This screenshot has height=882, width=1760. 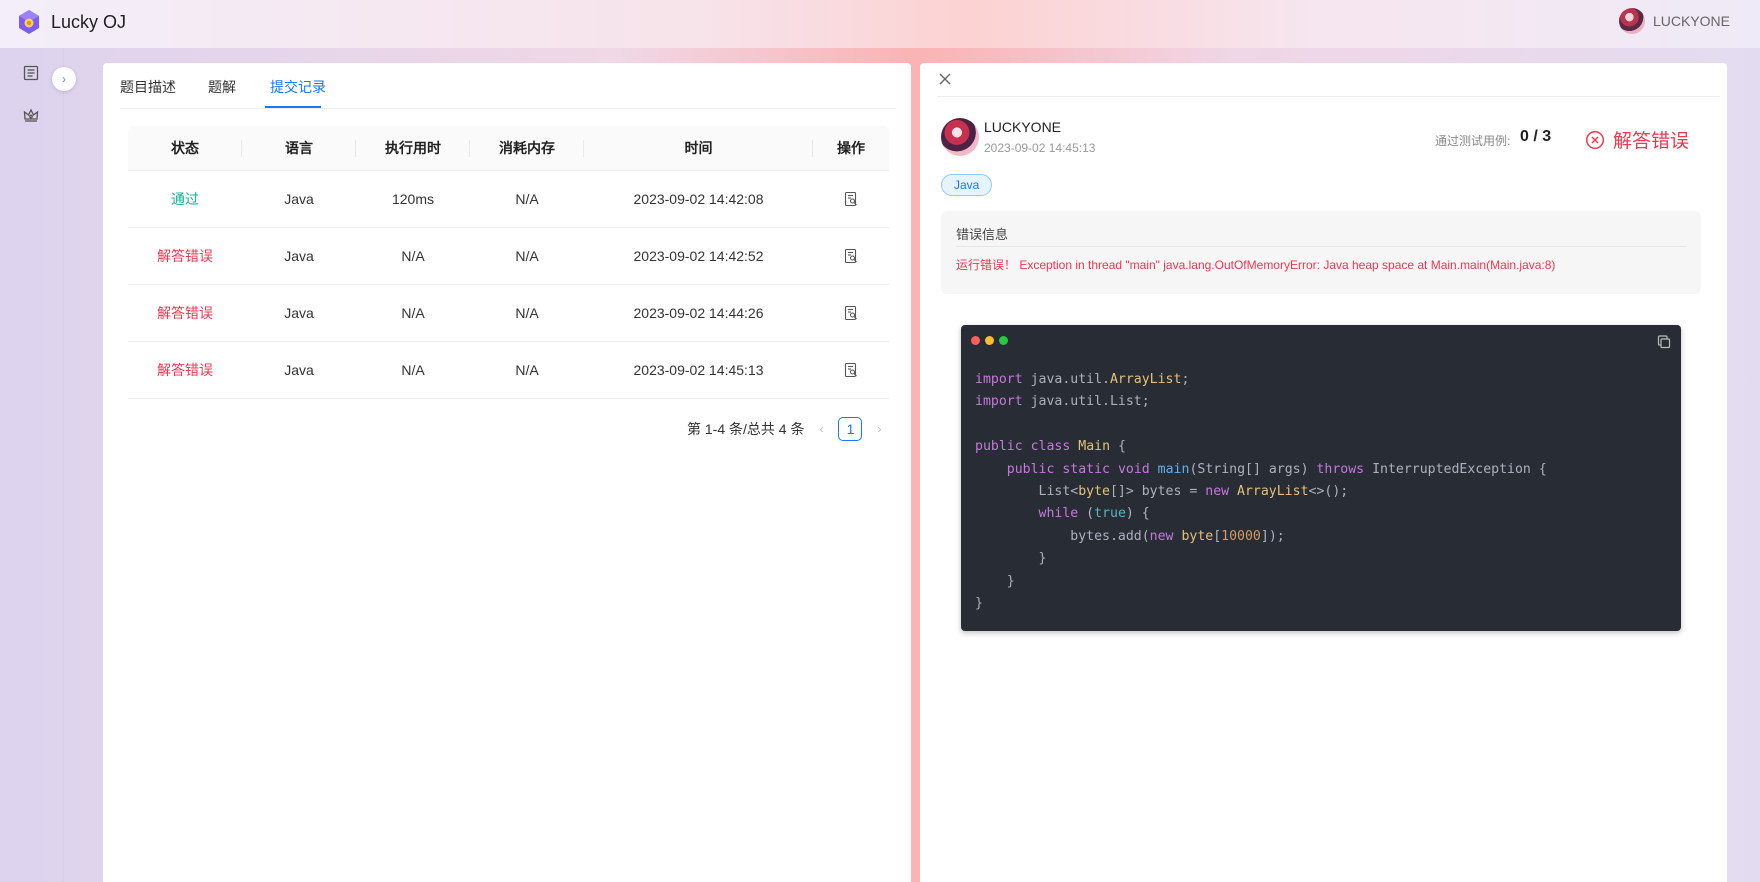 What do you see at coordinates (746, 429) in the screenshot?
I see `pagination-total: 第 1-4 条/总共 4 条` at bounding box center [746, 429].